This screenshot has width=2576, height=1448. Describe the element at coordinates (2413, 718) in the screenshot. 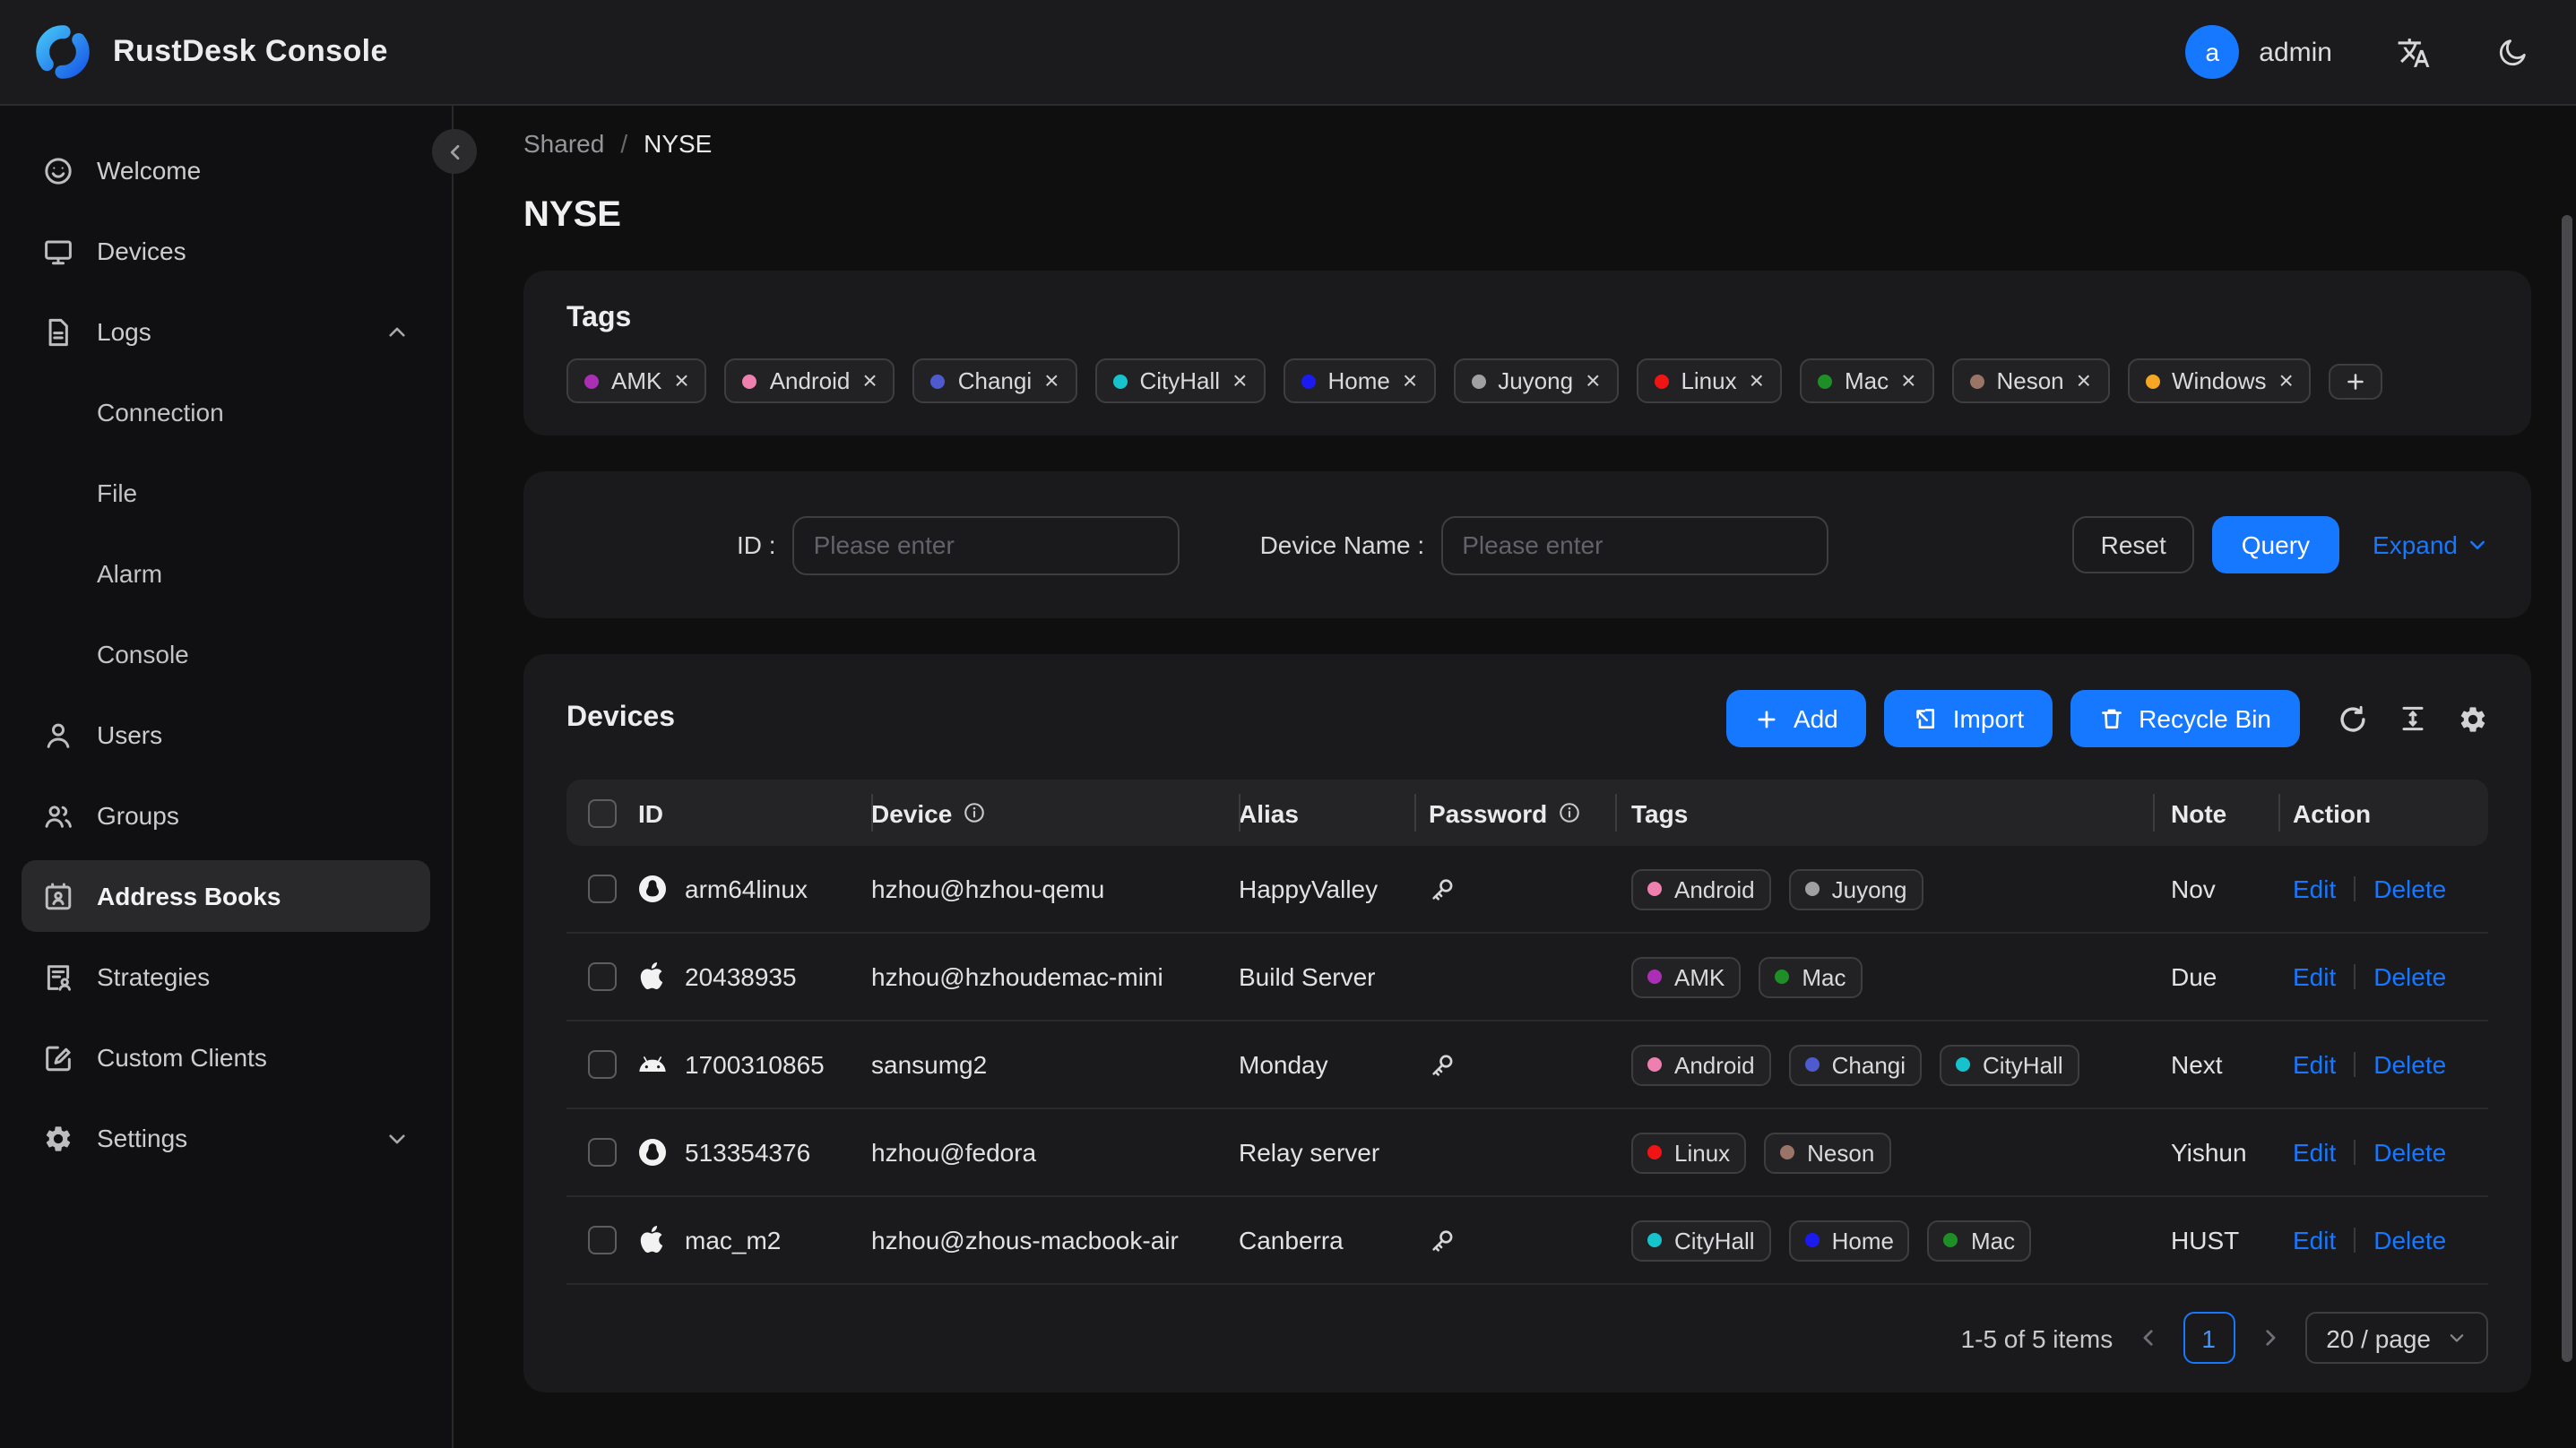

I see `row-height-icon` at that location.